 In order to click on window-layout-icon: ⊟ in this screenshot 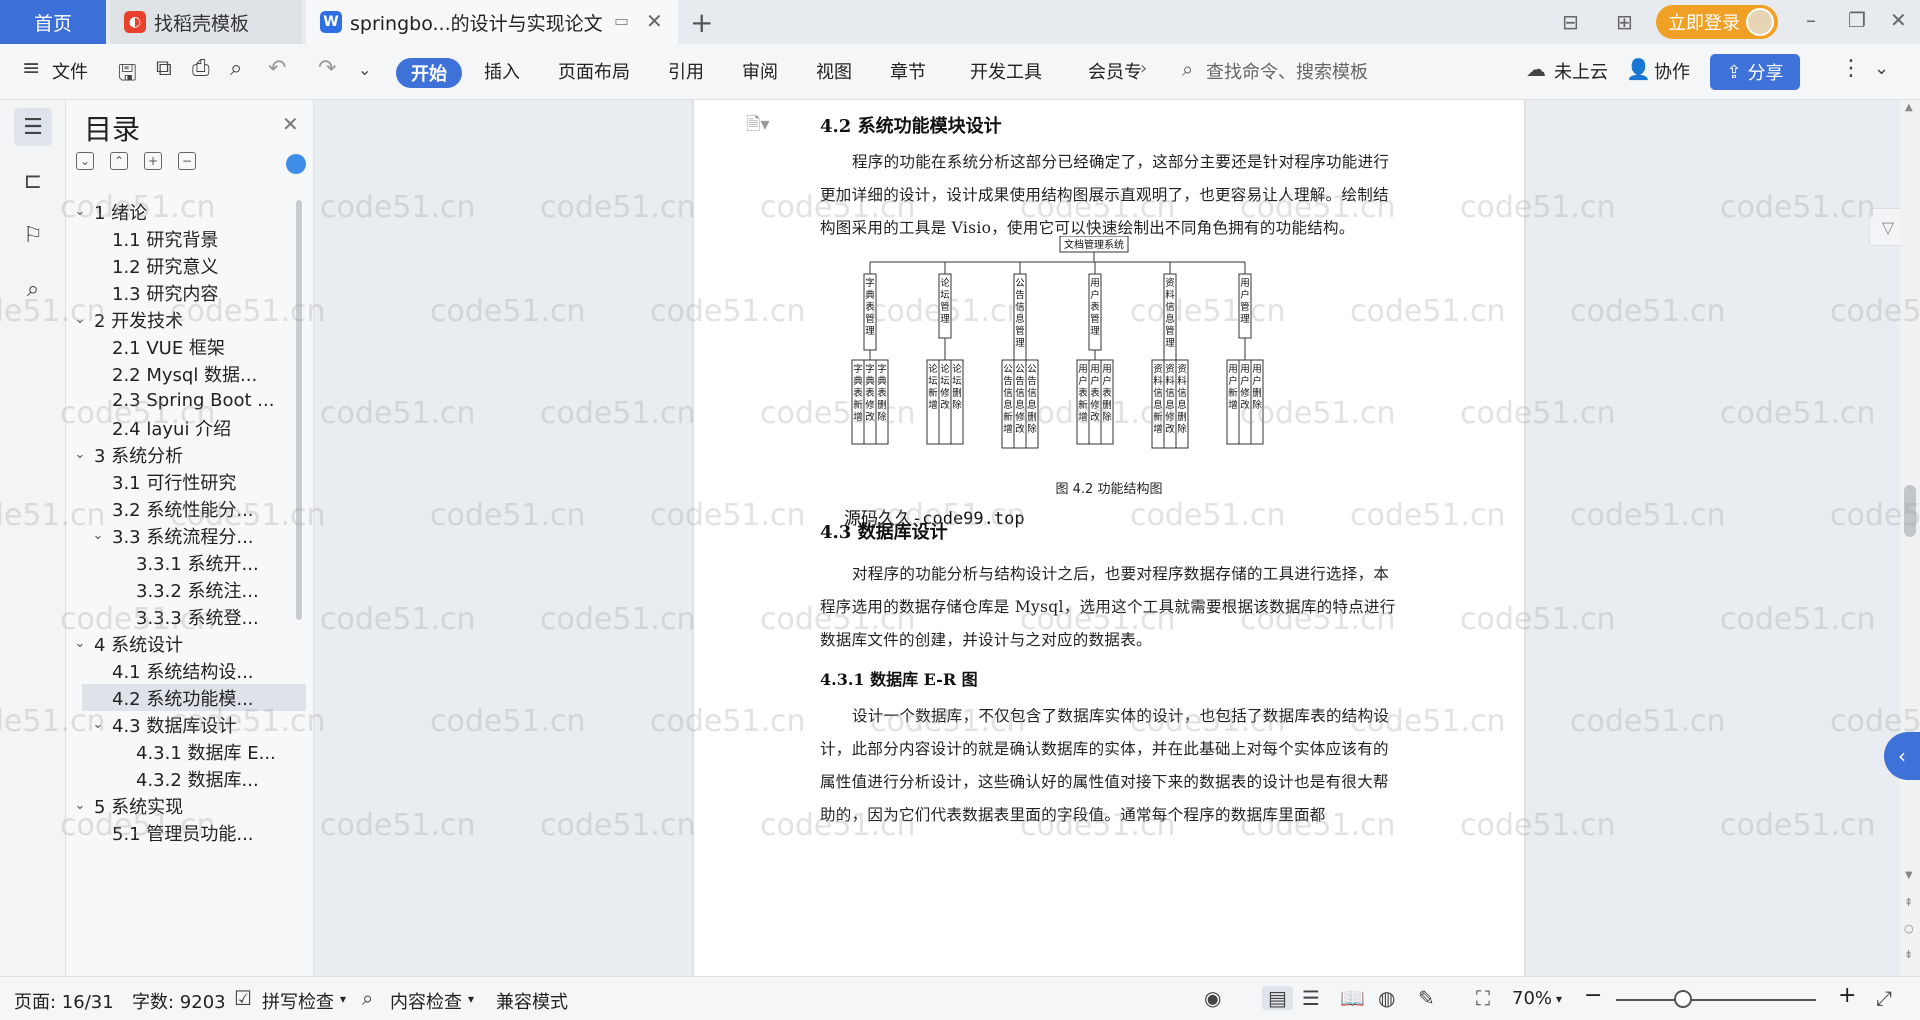, I will do `click(1570, 22)`.